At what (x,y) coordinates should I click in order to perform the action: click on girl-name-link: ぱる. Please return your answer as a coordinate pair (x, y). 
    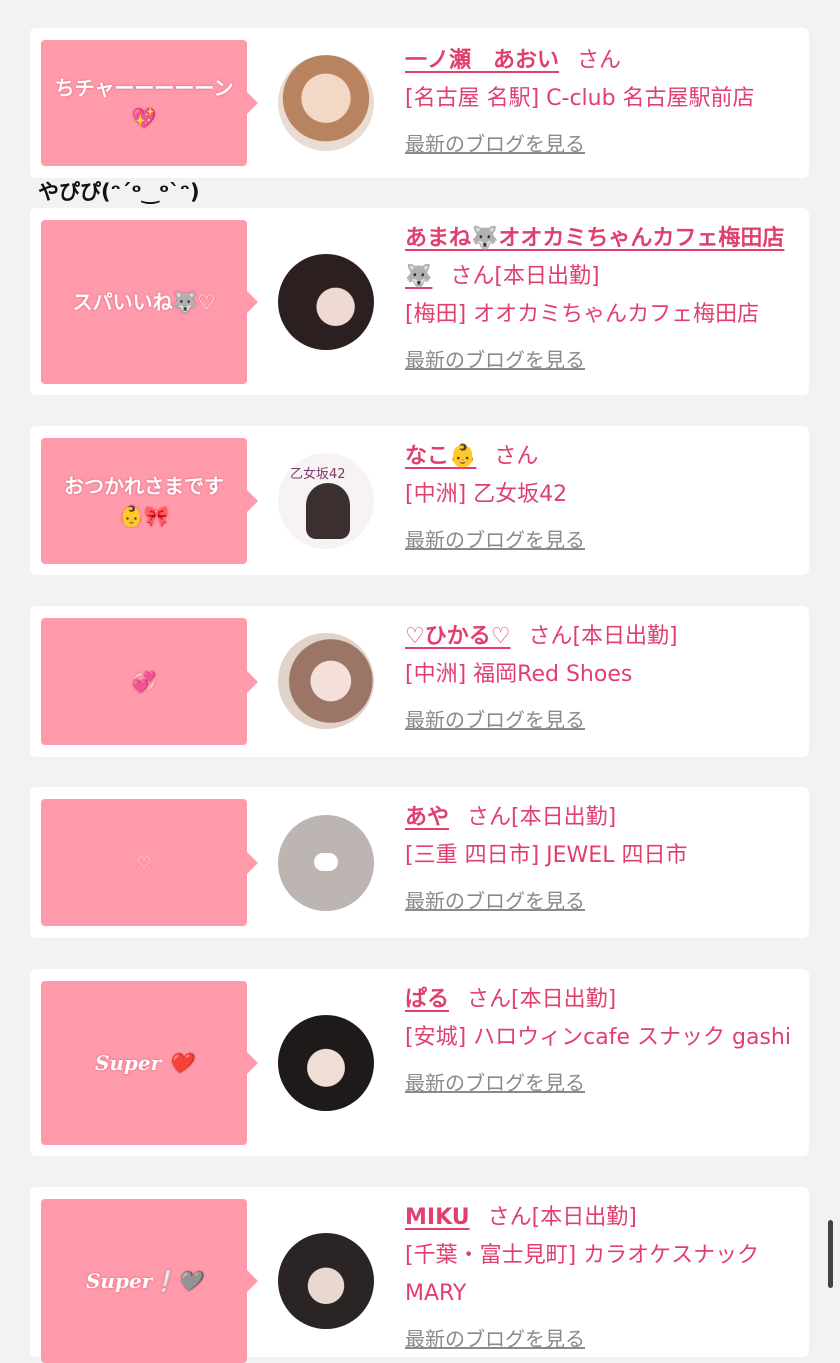
    Looking at the image, I should click on (427, 999).